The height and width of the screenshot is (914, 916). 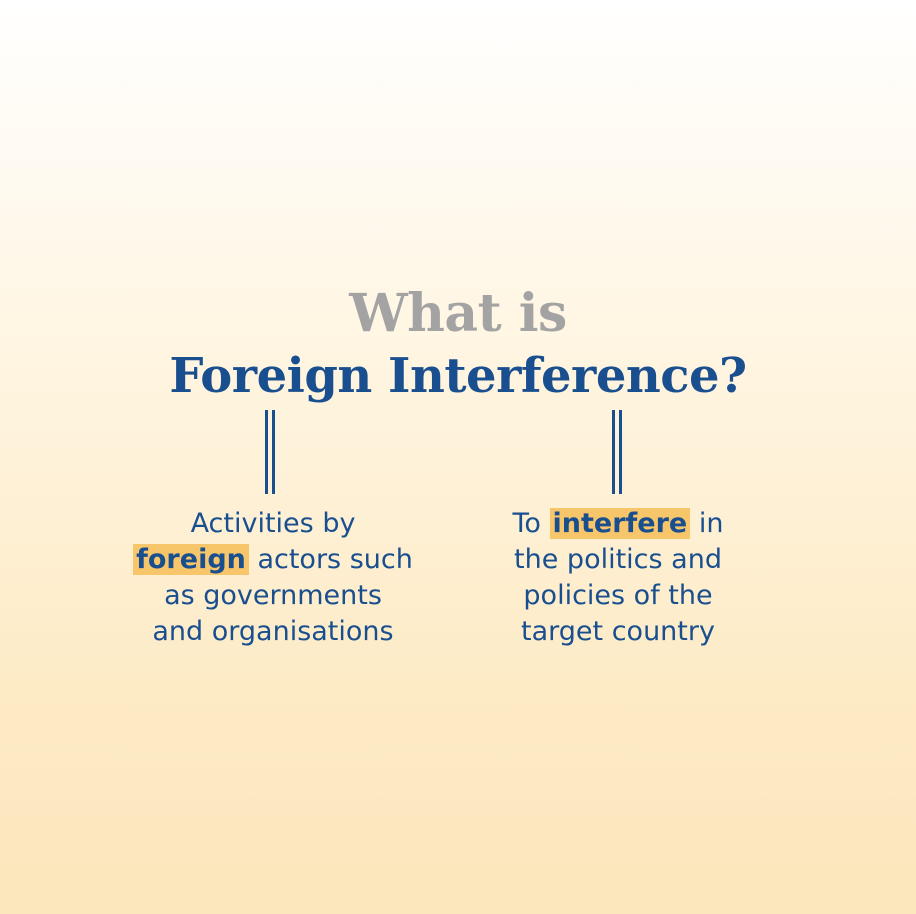 What do you see at coordinates (458, 313) in the screenshot?
I see `title-what-is: What is` at bounding box center [458, 313].